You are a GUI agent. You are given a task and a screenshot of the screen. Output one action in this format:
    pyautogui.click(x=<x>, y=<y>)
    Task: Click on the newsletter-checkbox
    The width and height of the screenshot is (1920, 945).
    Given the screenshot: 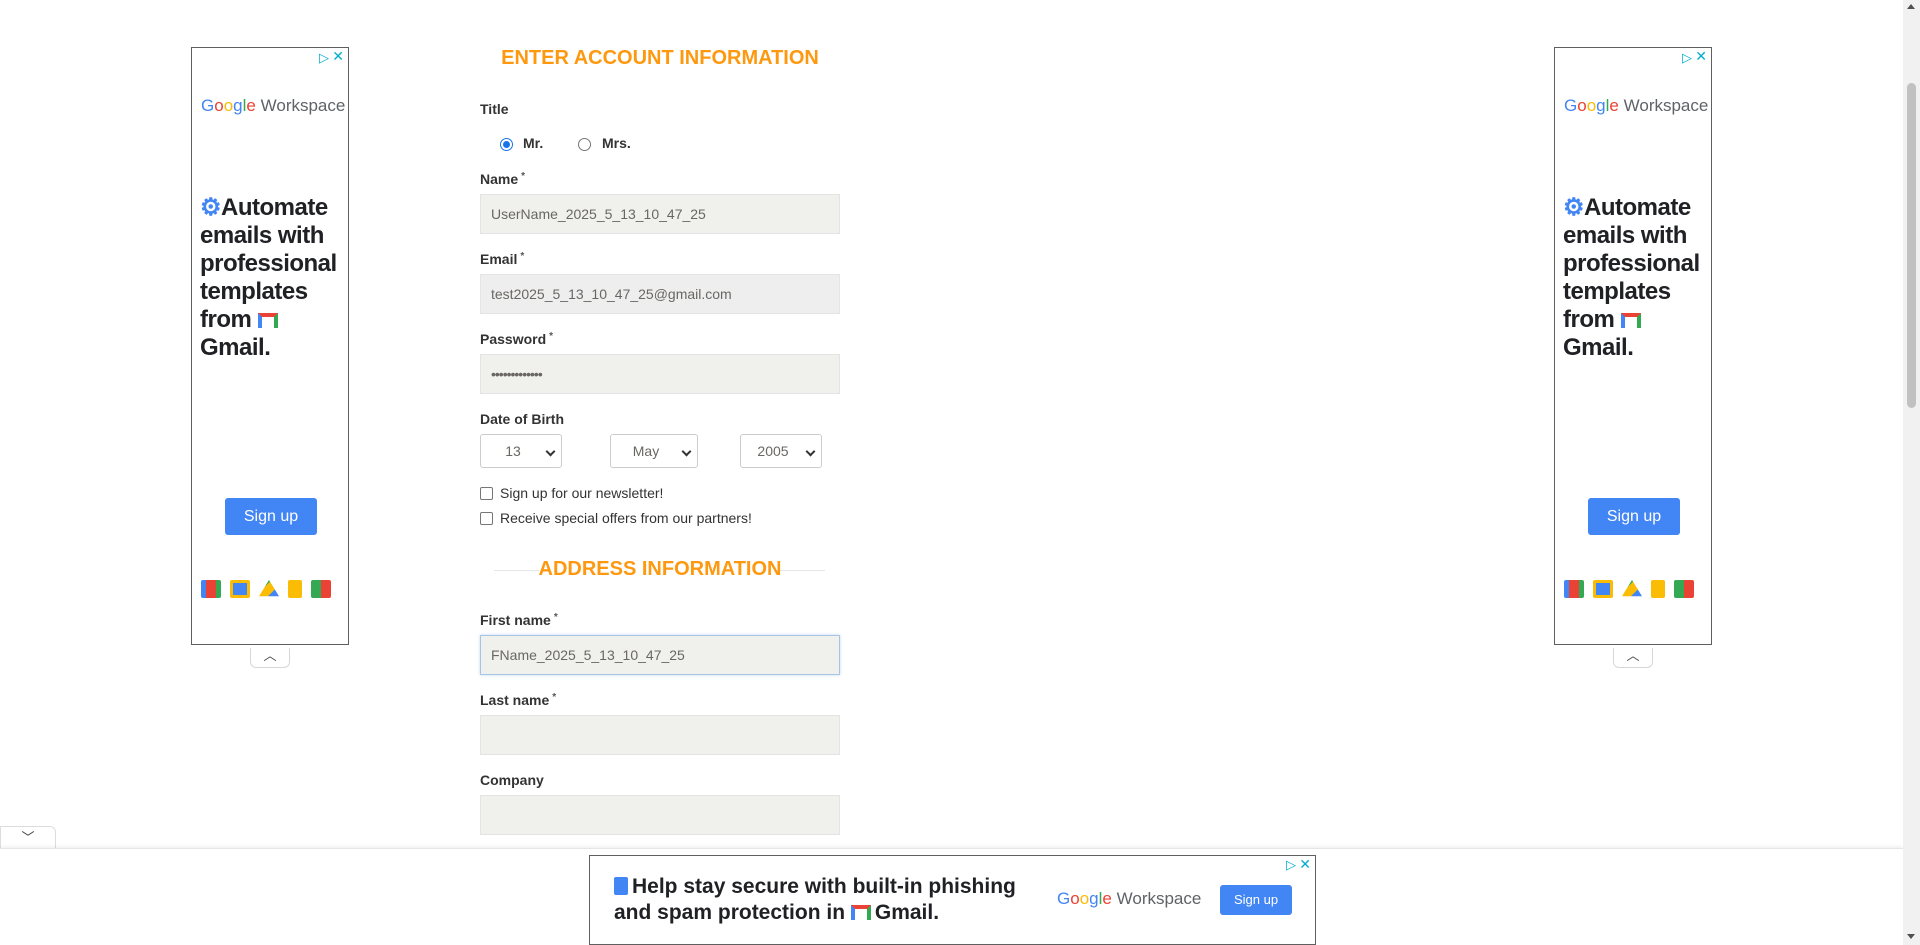 What is the action you would take?
    pyautogui.click(x=486, y=493)
    